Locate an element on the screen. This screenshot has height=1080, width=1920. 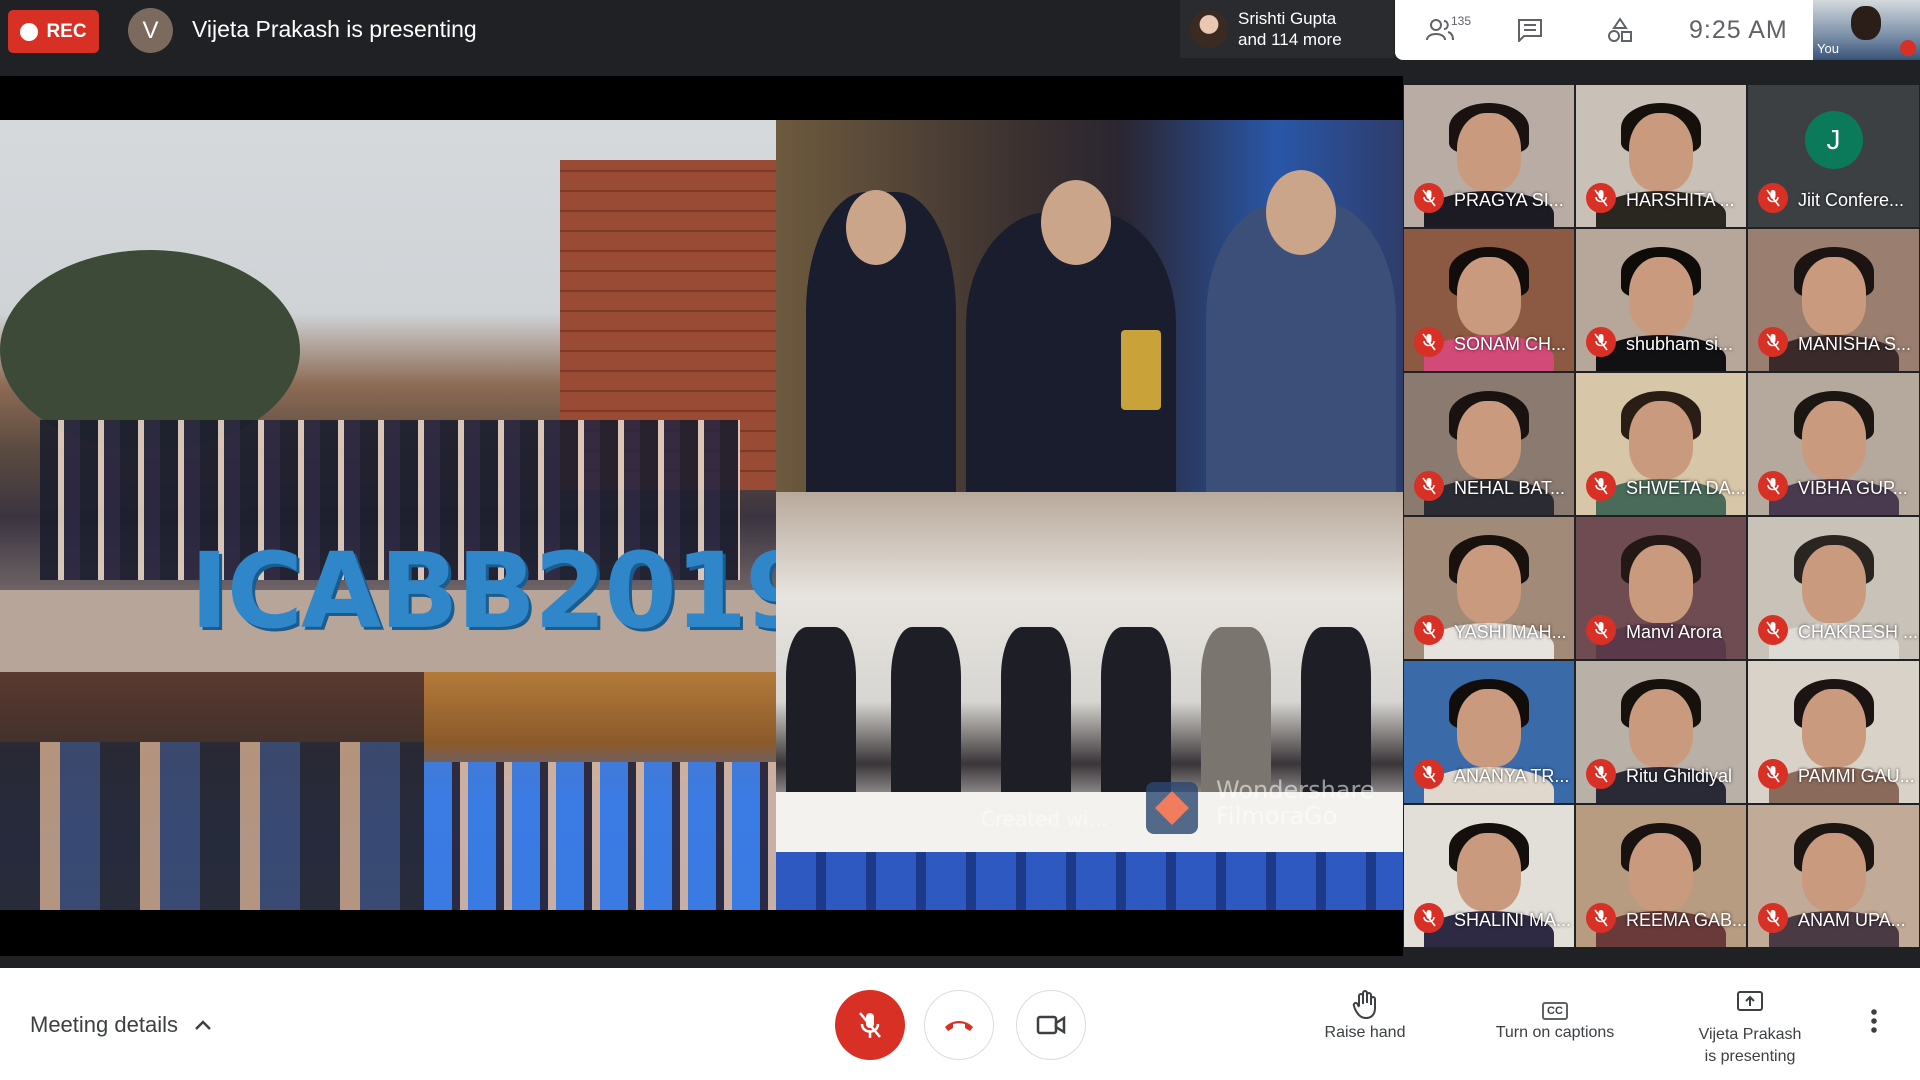
raise-hand-label: Raise hand is located at coordinates (1365, 1032).